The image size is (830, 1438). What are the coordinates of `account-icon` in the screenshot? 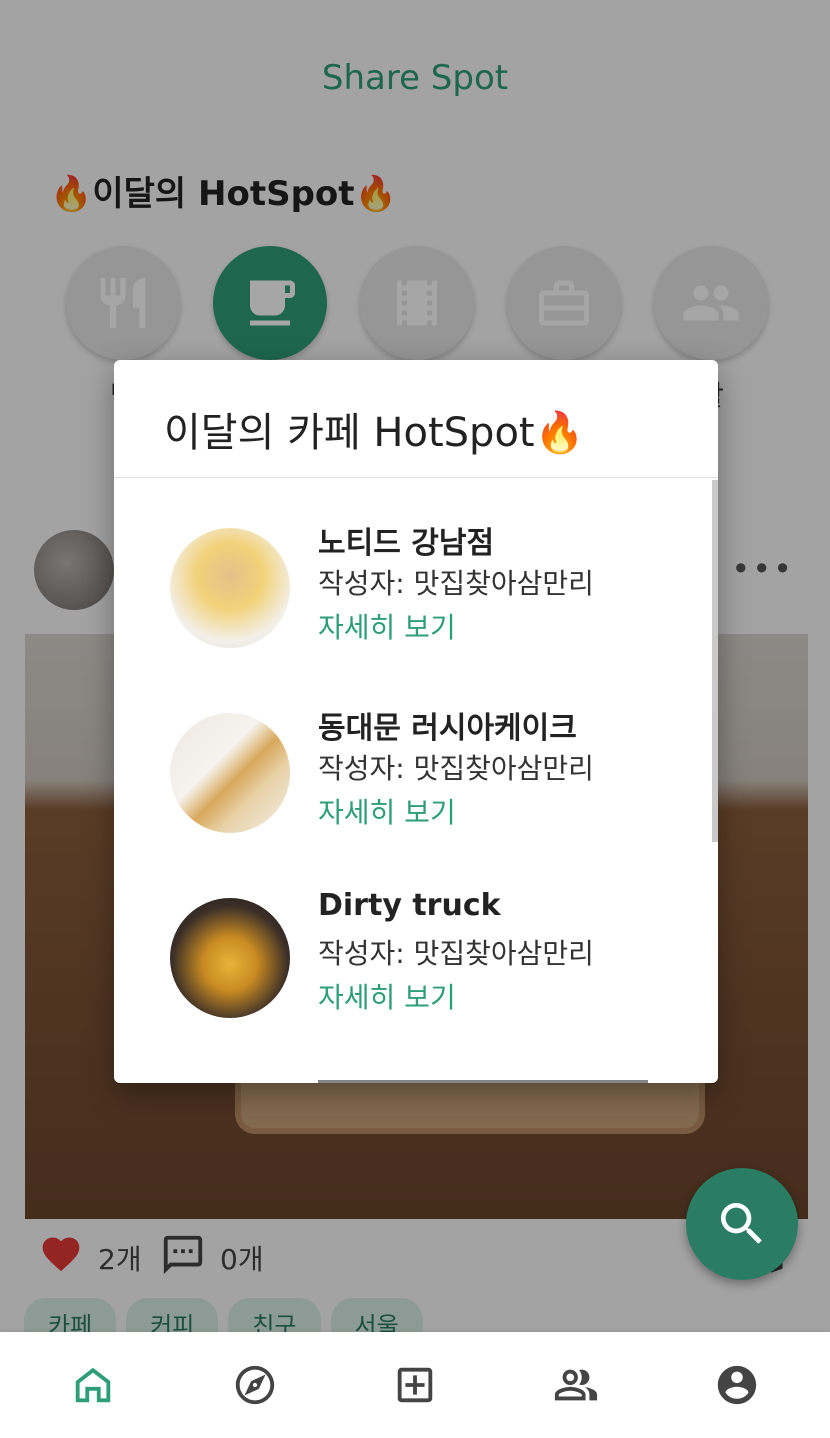 It's located at (737, 1385).